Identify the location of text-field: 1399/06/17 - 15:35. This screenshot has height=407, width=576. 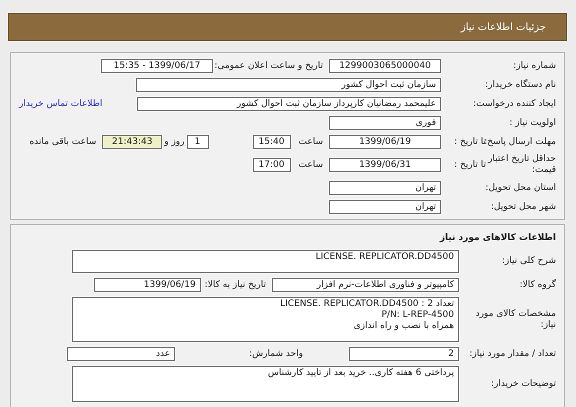
(157, 66).